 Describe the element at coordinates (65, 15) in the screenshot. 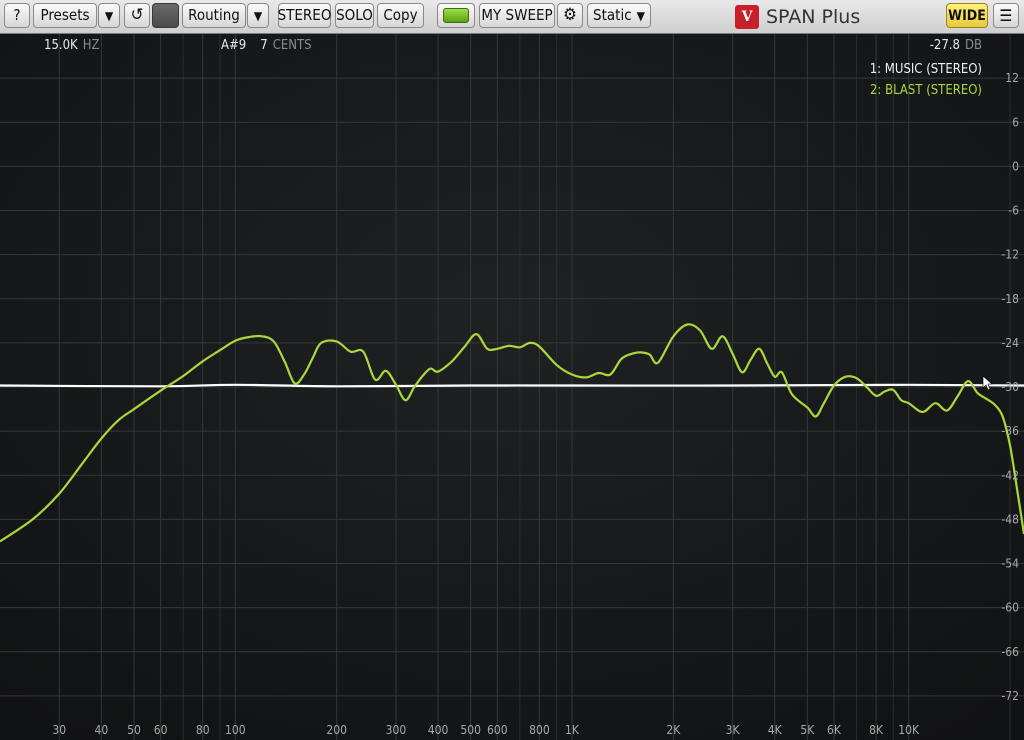

I see `presets-button: Presets` at that location.